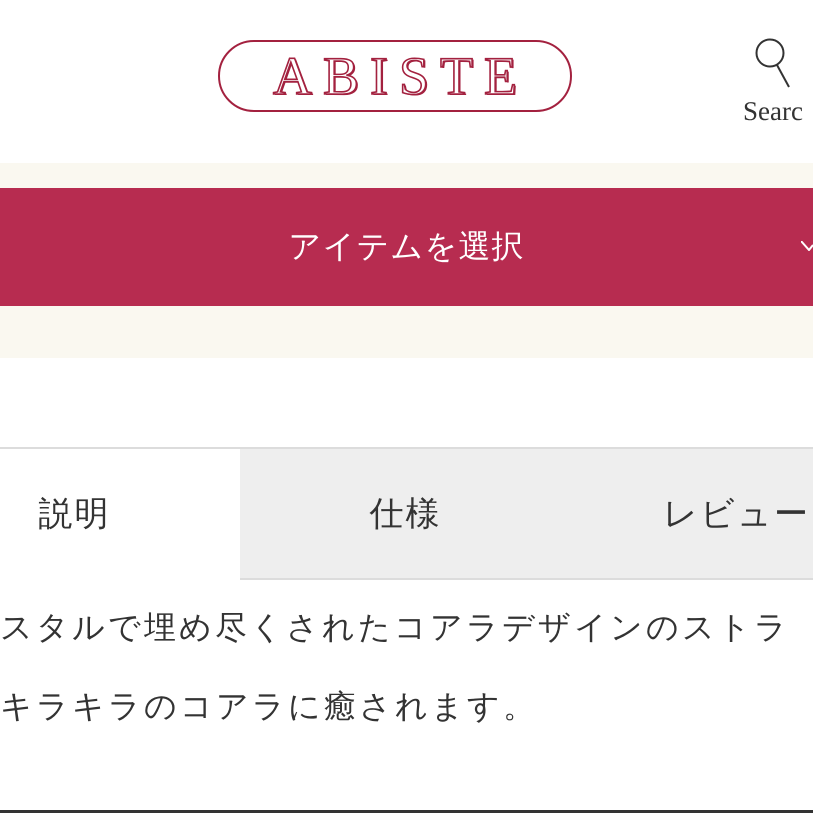  Describe the element at coordinates (269, 706) in the screenshot. I see `description-text: キラキラのコアラに癒されます。` at that location.